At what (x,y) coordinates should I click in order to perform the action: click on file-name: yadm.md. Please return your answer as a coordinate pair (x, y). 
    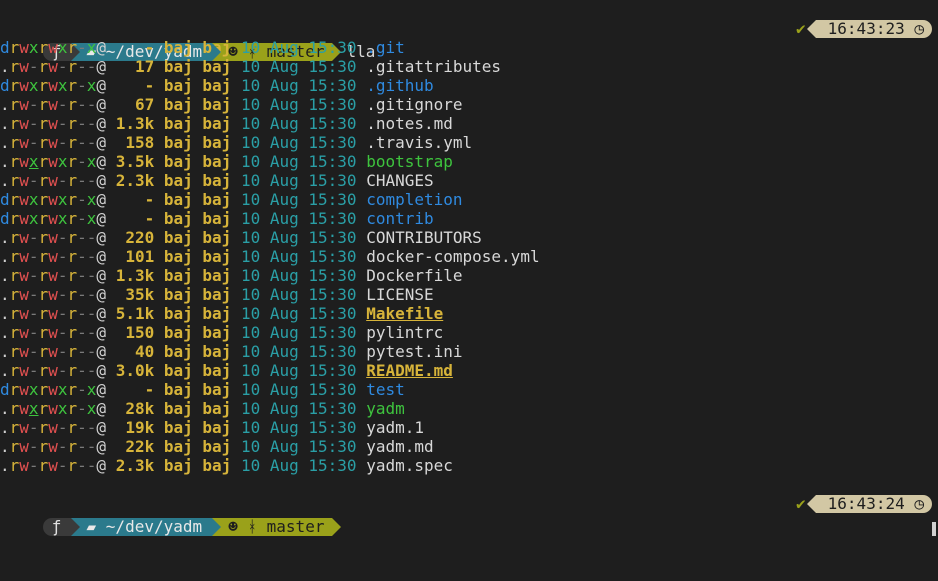
    Looking at the image, I should click on (399, 446).